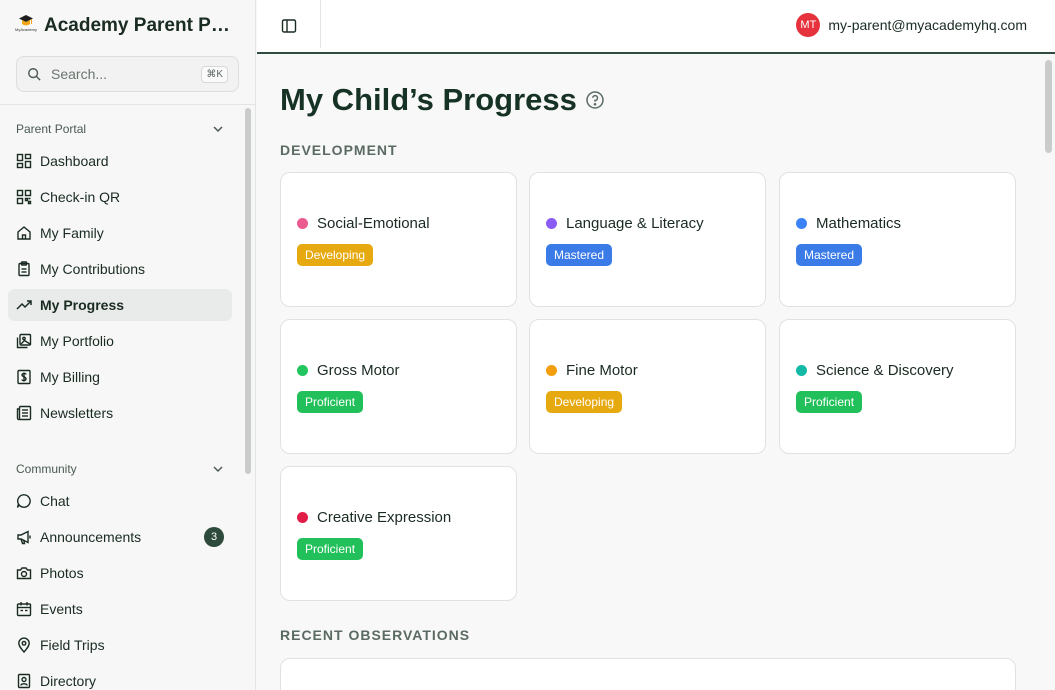  Describe the element at coordinates (120, 233) in the screenshot. I see `sidebar-item-my-family: My Family` at that location.